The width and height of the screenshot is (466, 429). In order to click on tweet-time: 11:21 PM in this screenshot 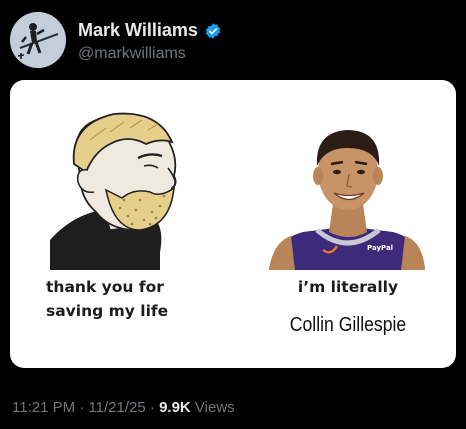, I will do `click(43, 407)`.